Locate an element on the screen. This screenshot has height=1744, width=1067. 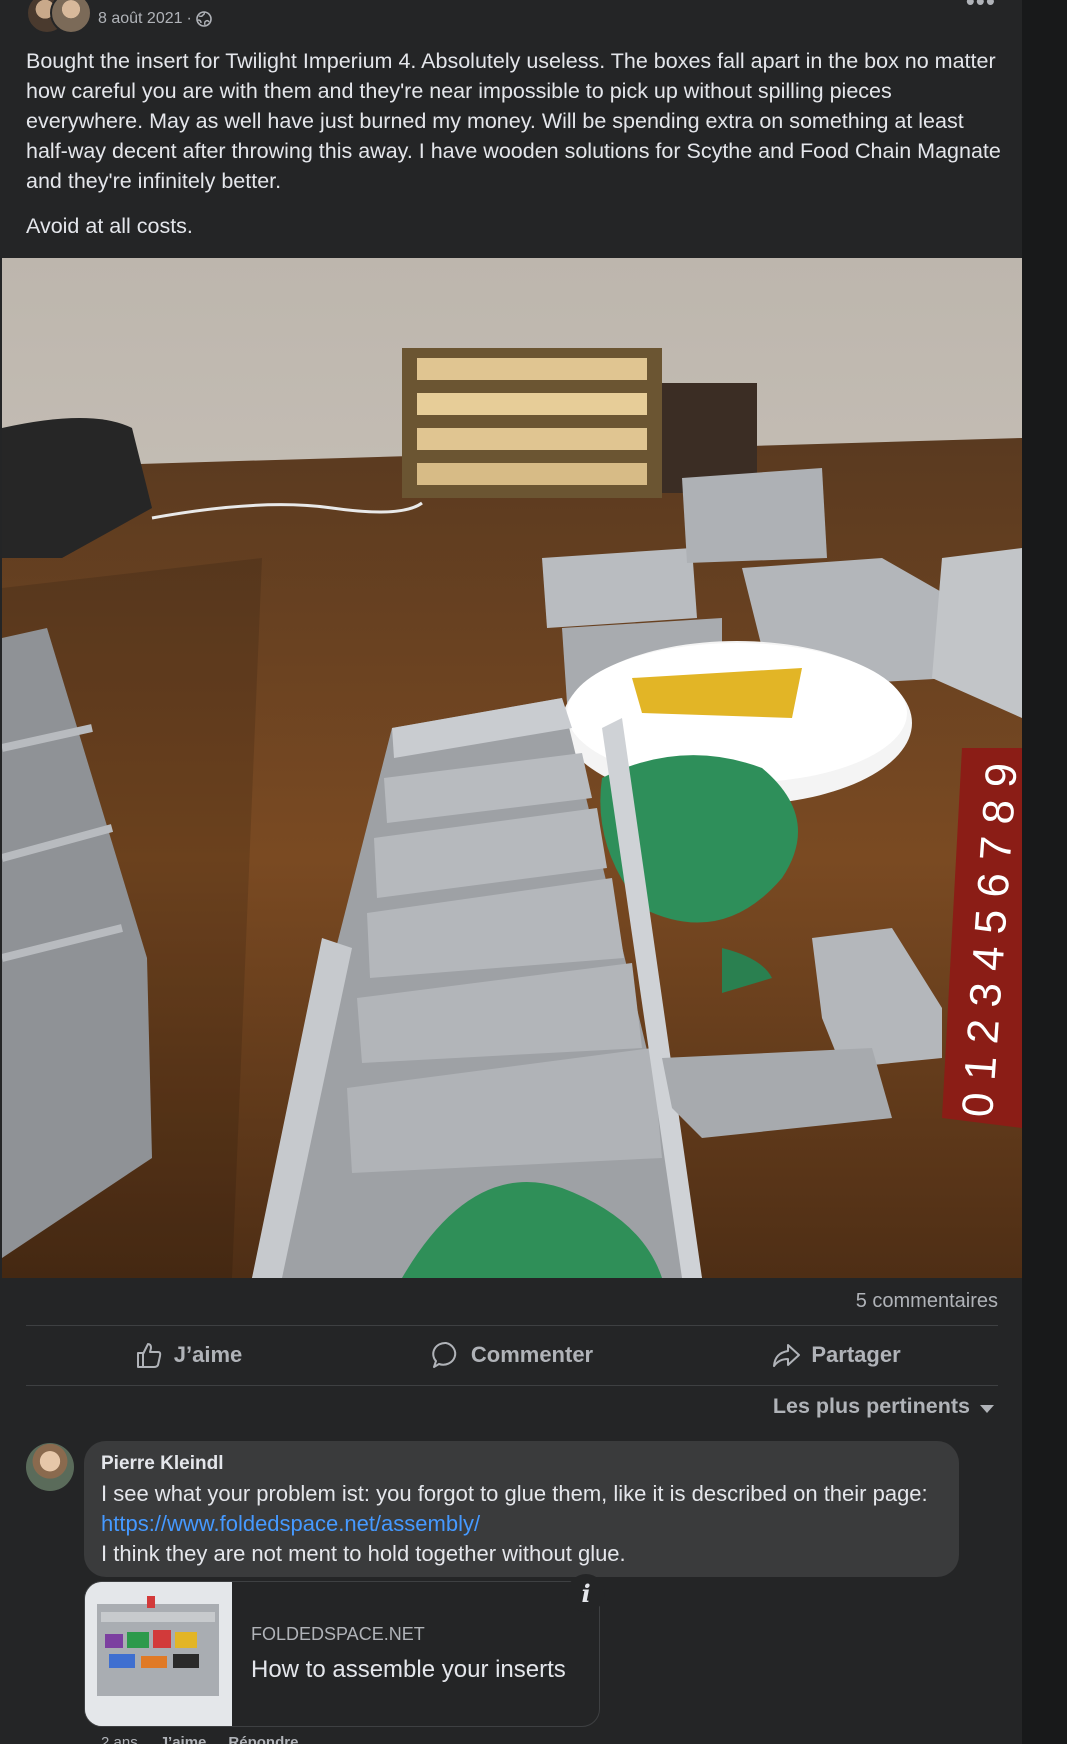
share-button: Partager is located at coordinates (836, 1355).